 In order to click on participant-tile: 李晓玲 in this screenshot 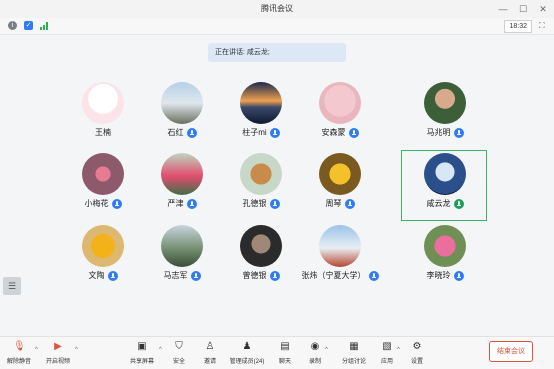, I will do `click(445, 257)`.